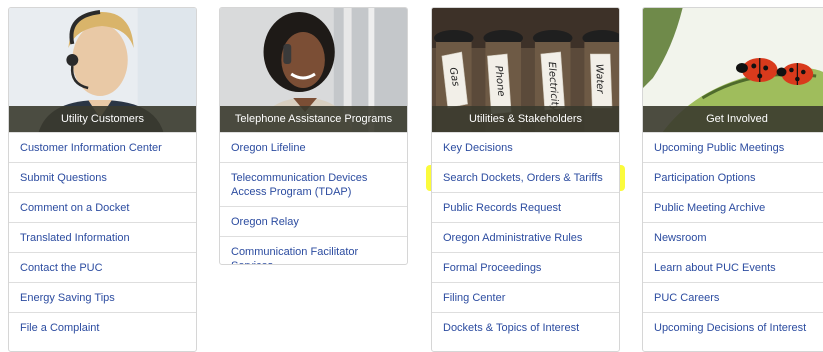 This screenshot has height=352, width=823. I want to click on link-participation-options: Participation Options, so click(733, 177).